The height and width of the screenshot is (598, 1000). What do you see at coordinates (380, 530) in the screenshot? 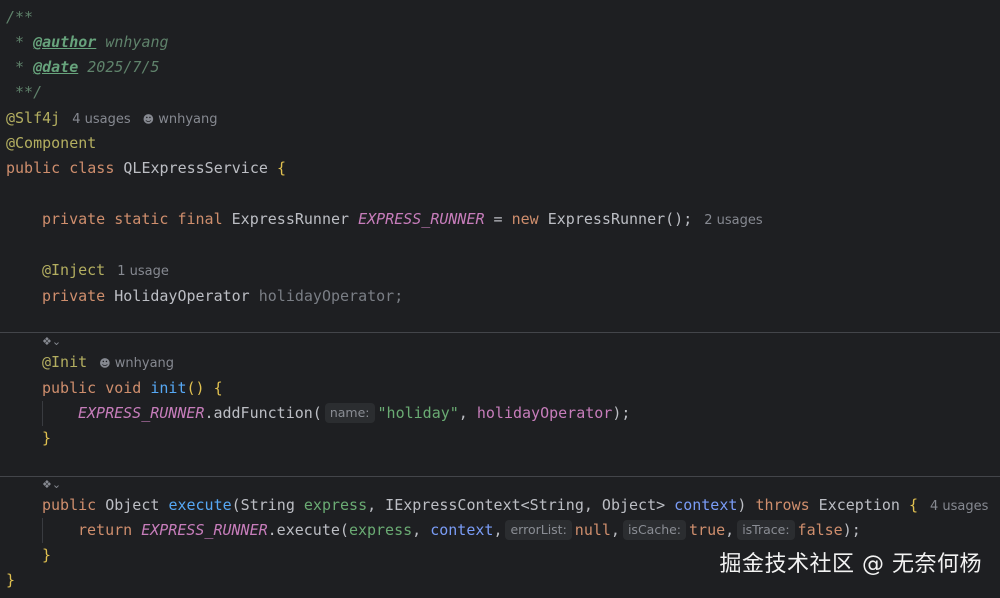
I see `arg-express: express` at bounding box center [380, 530].